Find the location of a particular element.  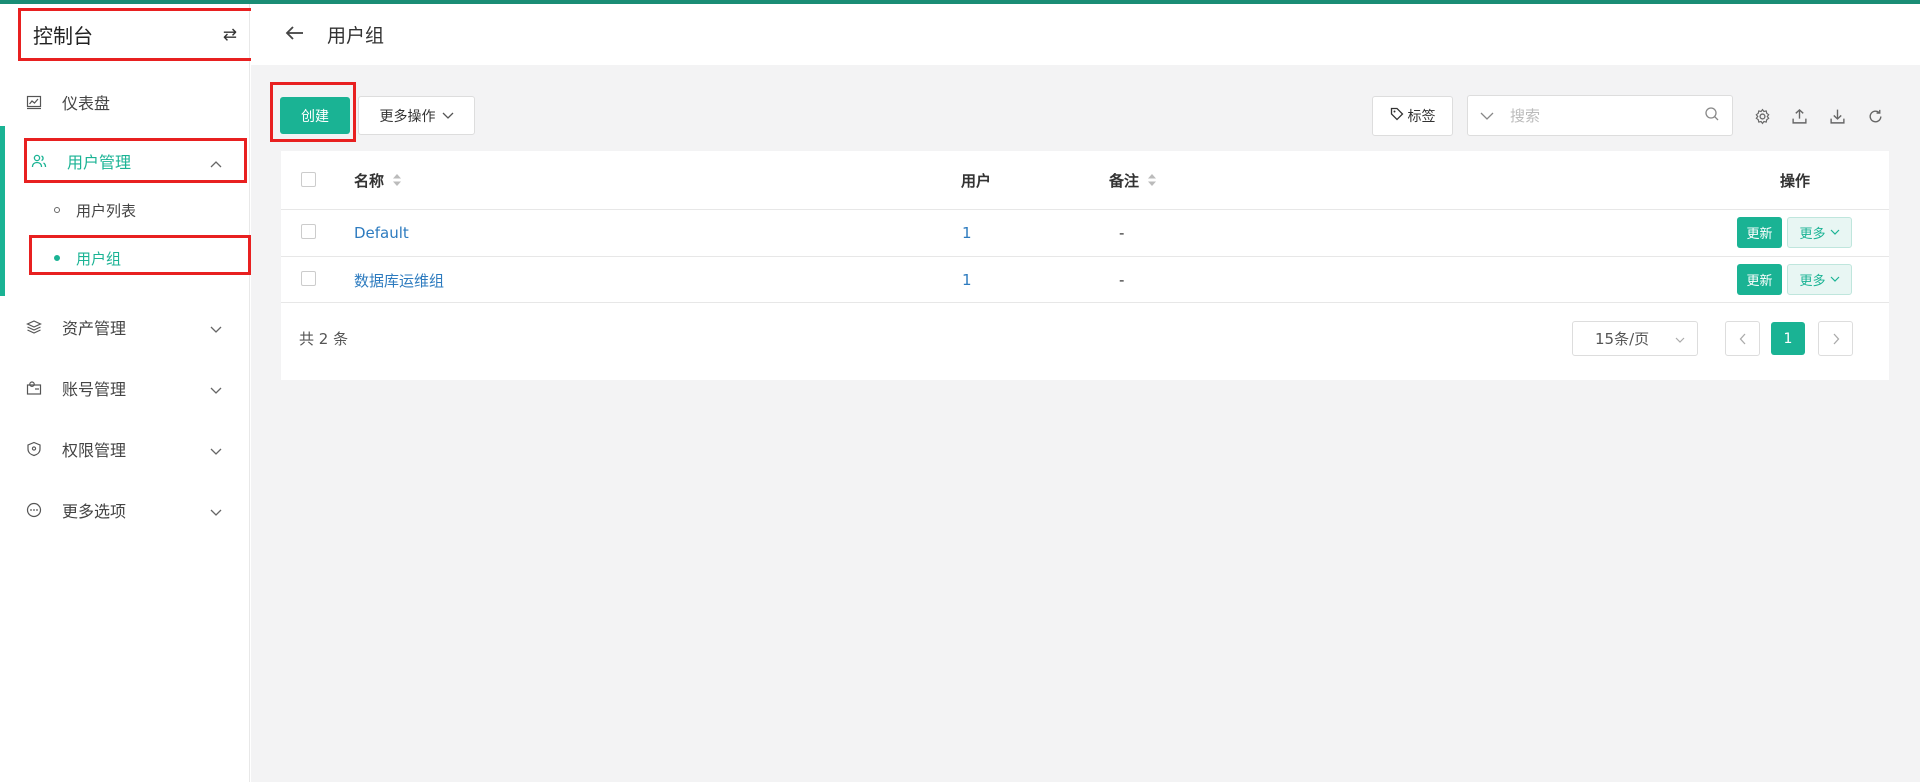

sidebar-item-label: 用户管理 is located at coordinates (99, 162).